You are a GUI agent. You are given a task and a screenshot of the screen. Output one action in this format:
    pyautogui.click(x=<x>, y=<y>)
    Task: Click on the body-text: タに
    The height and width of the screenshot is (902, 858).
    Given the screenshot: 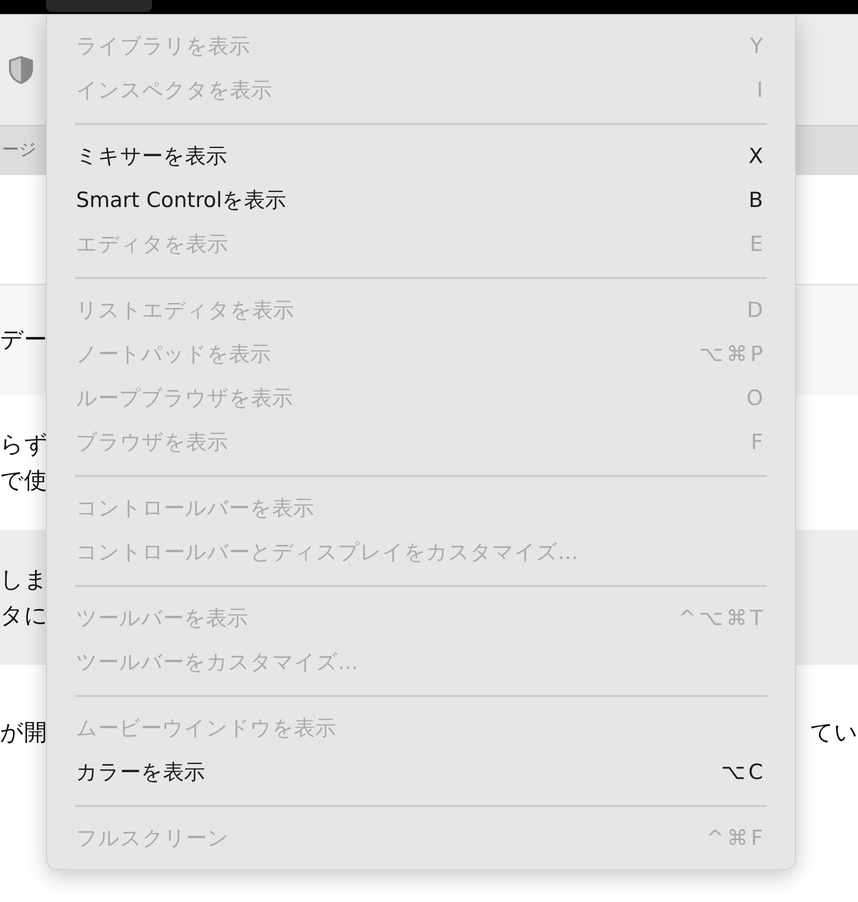 What is the action you would take?
    pyautogui.click(x=24, y=616)
    